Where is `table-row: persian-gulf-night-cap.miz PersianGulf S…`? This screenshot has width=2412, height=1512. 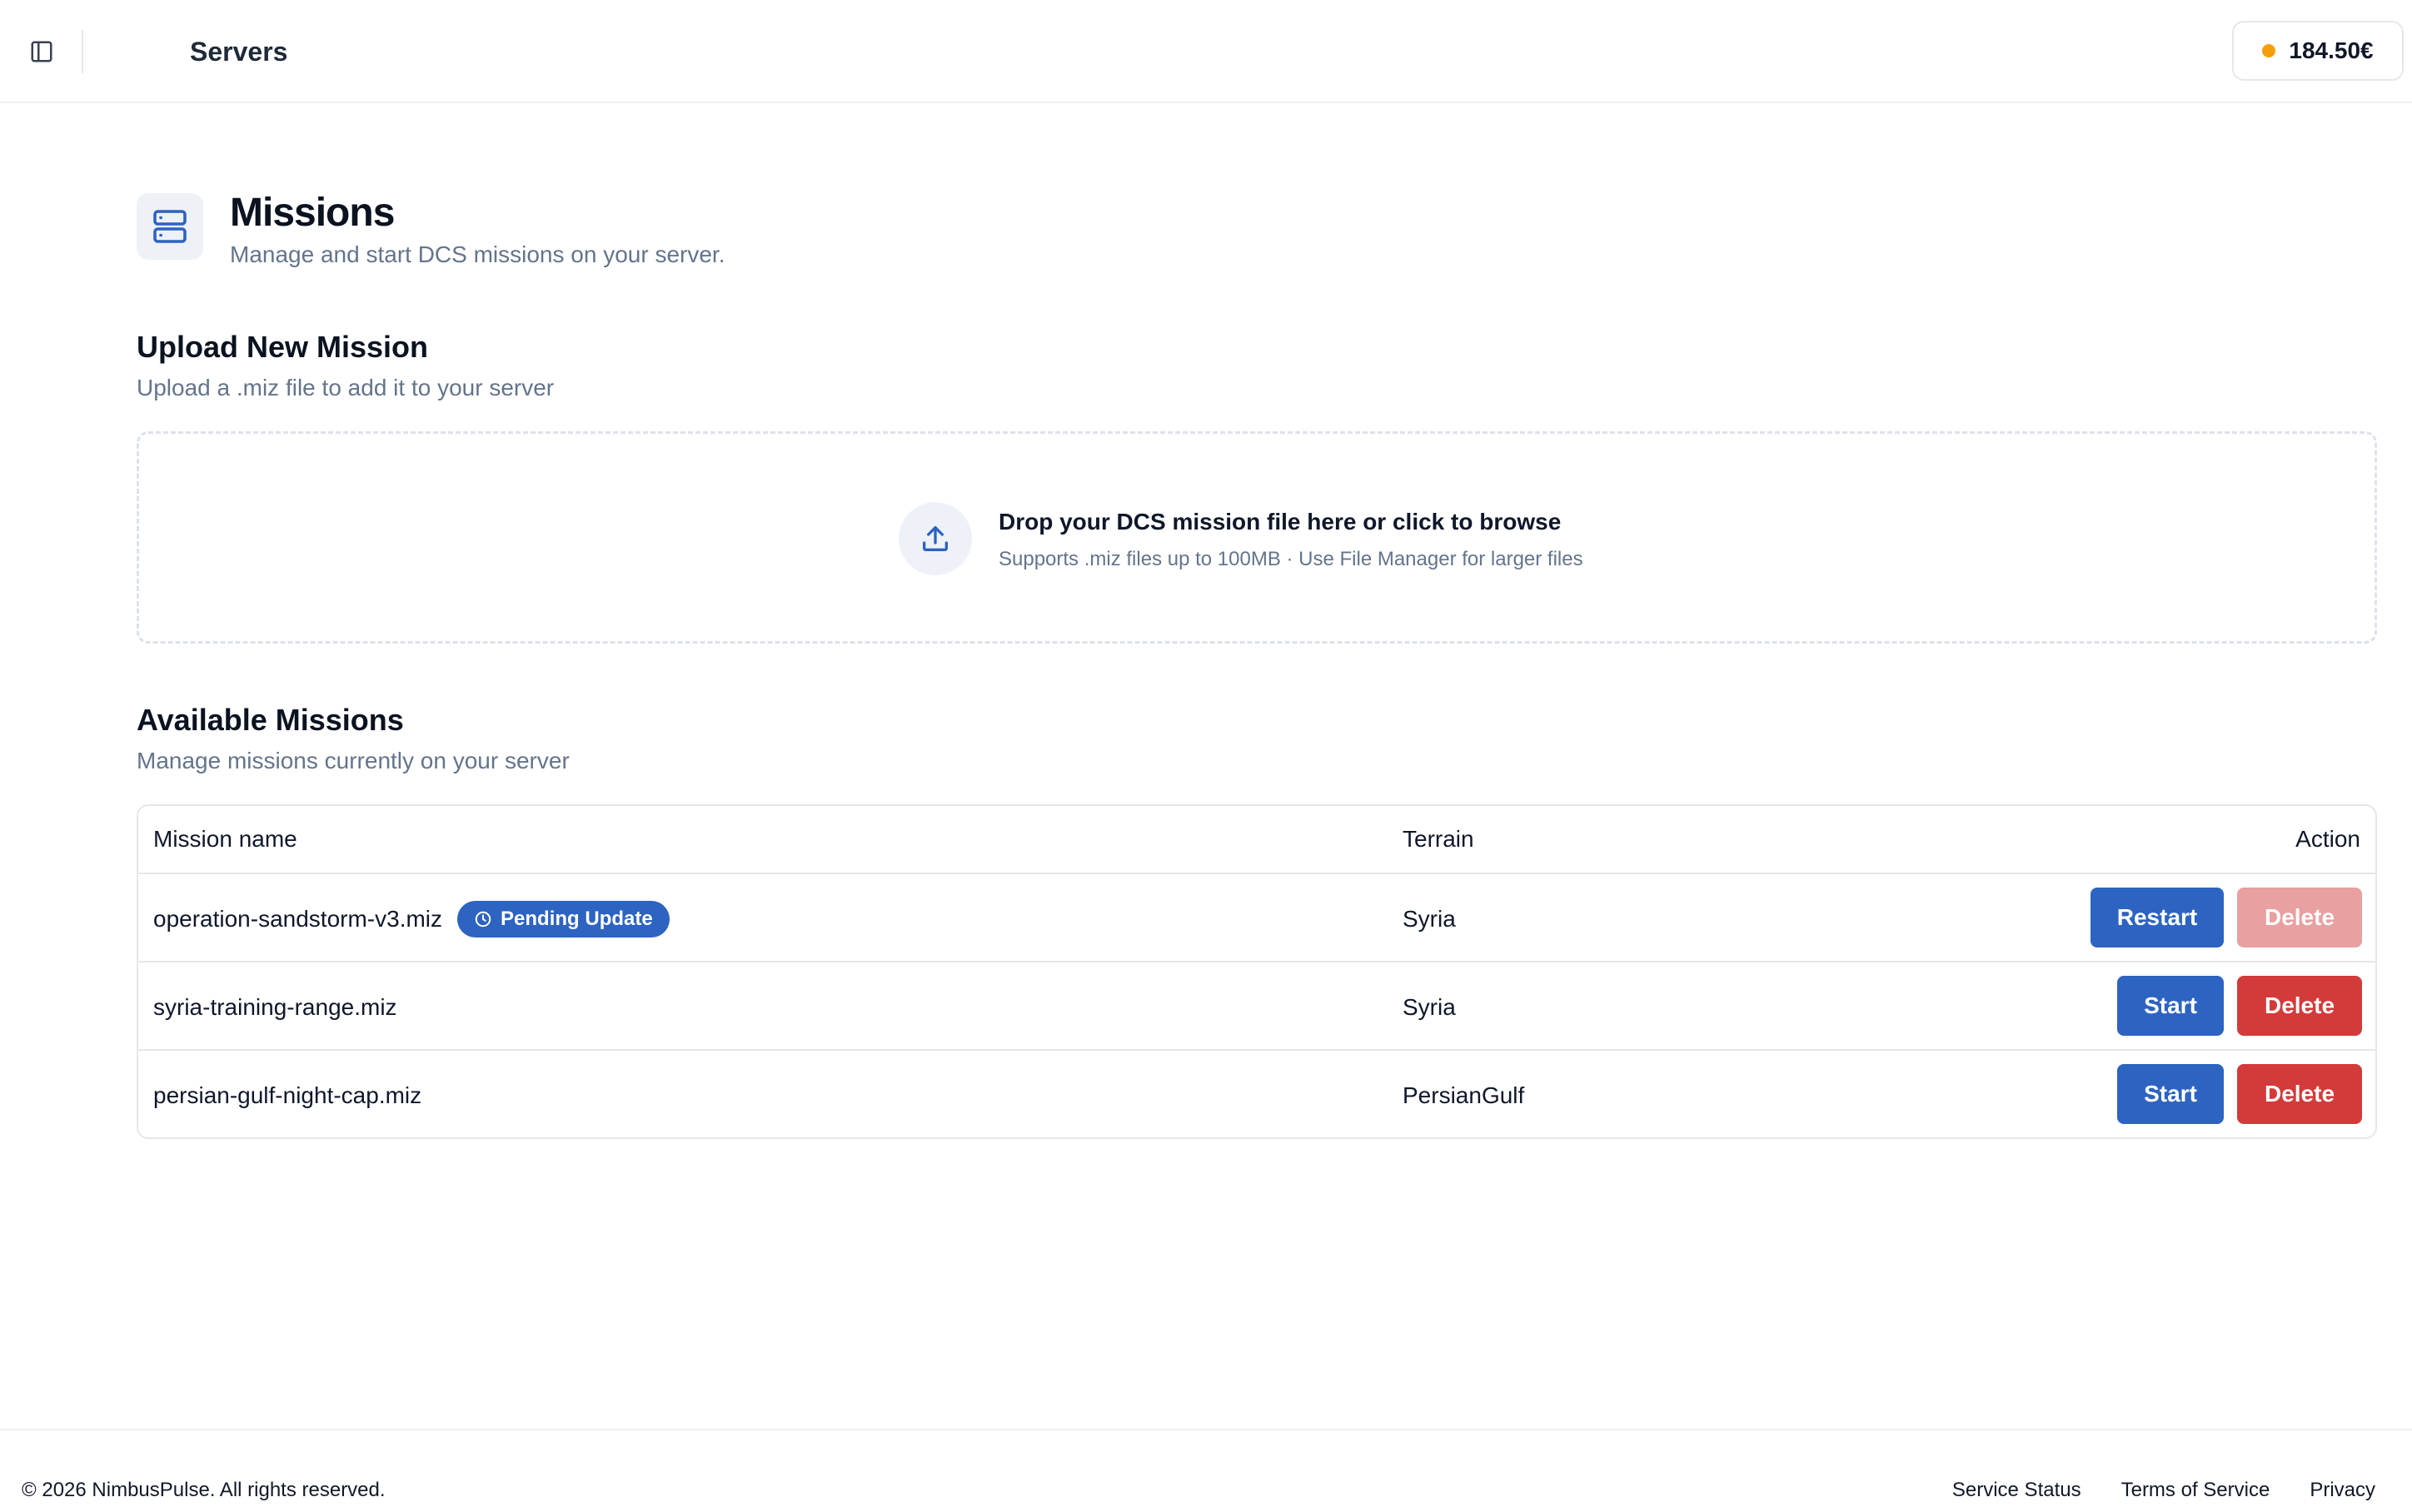 table-row: persian-gulf-night-cap.miz PersianGulf S… is located at coordinates (1256, 1093).